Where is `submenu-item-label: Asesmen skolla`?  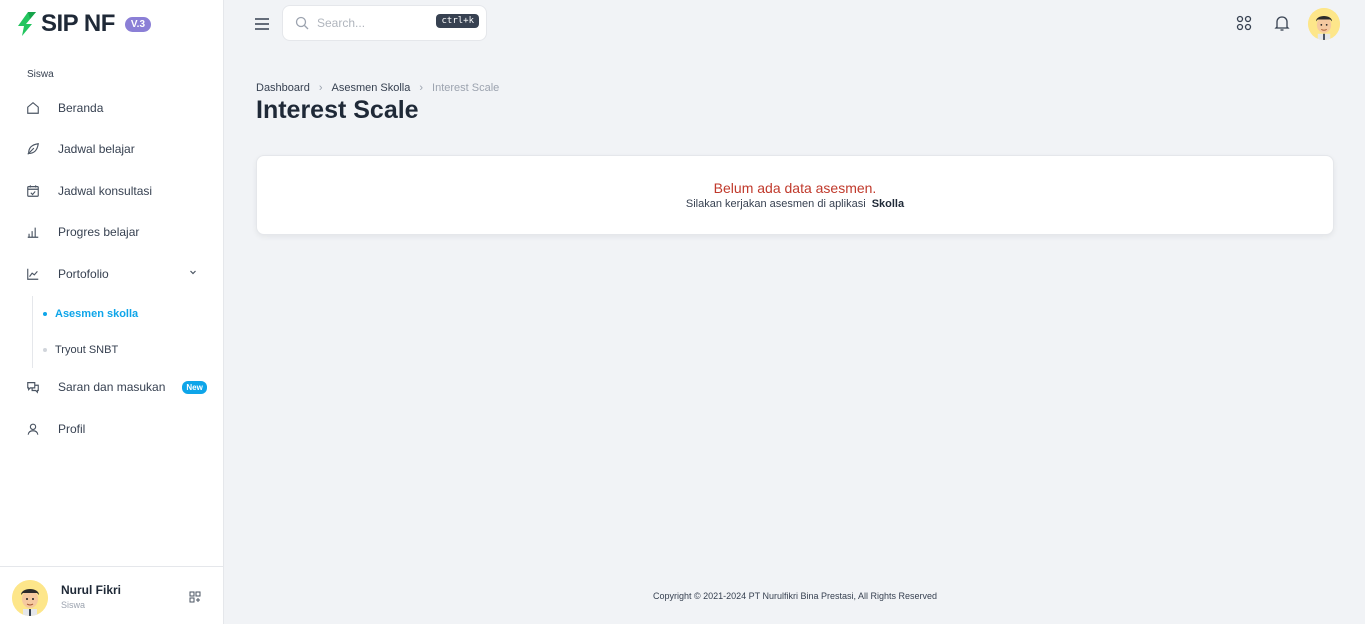
submenu-item-label: Asesmen skolla is located at coordinates (97, 314).